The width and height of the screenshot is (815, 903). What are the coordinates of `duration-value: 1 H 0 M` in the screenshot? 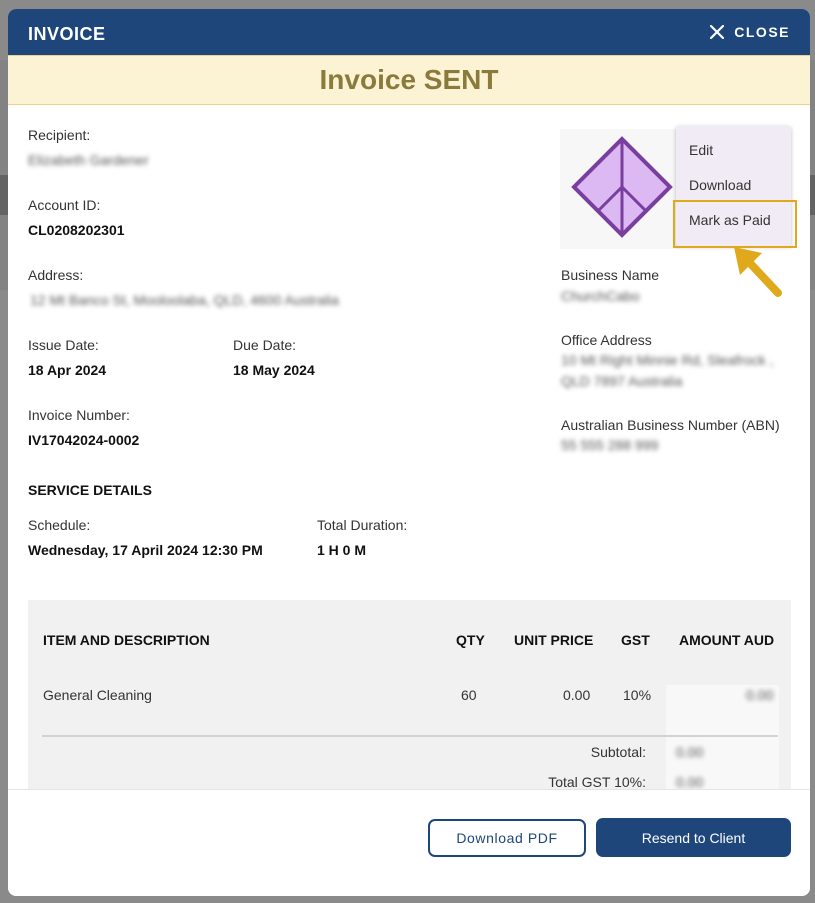 It's located at (342, 550).